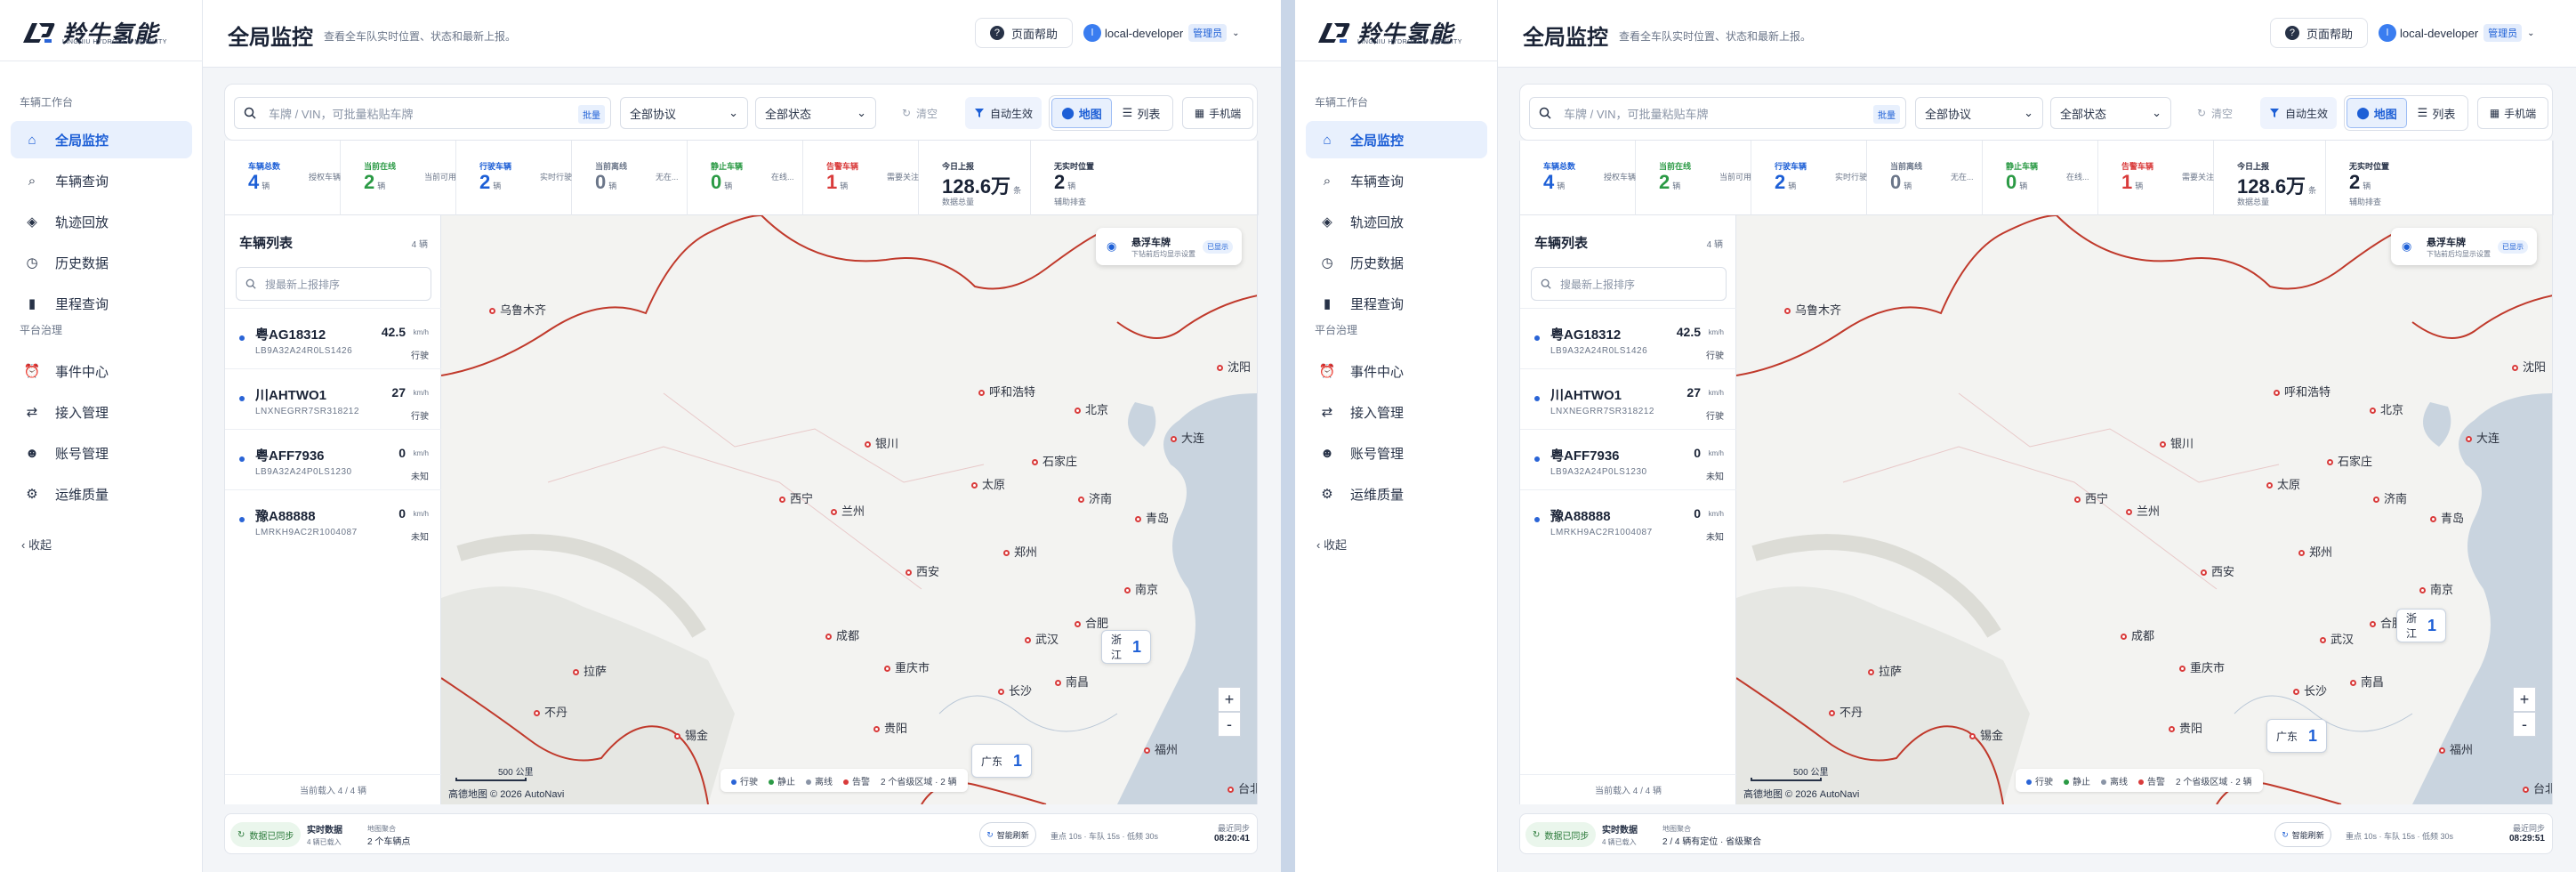  I want to click on access-icon: ⇄, so click(1327, 412).